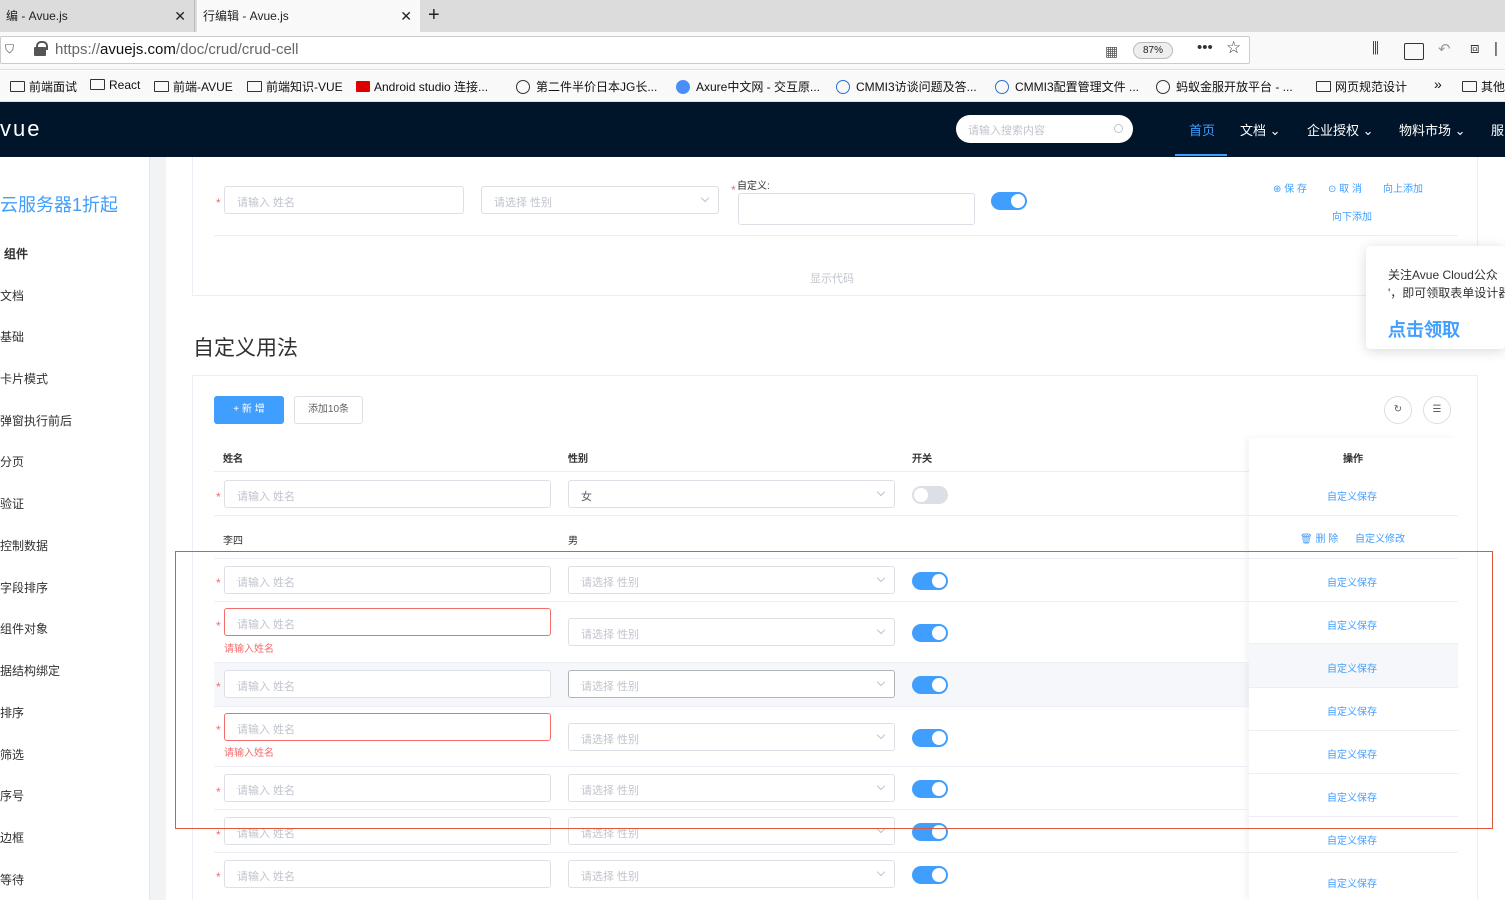 This screenshot has height=900, width=1505. Describe the element at coordinates (1437, 410) in the screenshot. I see `column-settings-icon: ☰` at that location.